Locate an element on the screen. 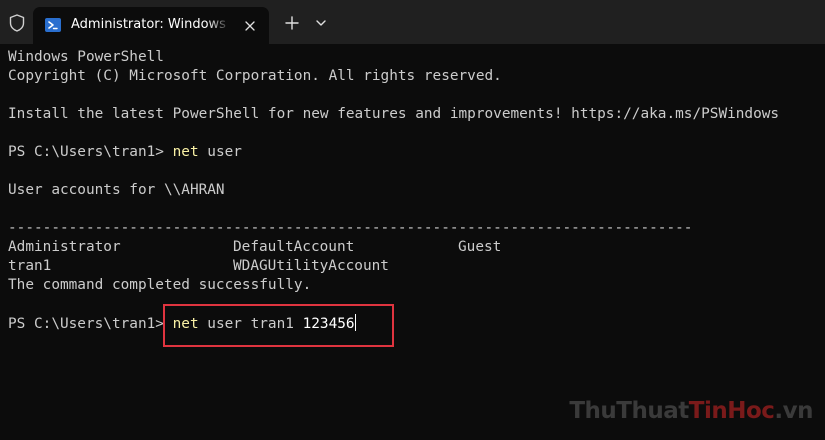 The image size is (825, 440). command-name: net is located at coordinates (185, 152).